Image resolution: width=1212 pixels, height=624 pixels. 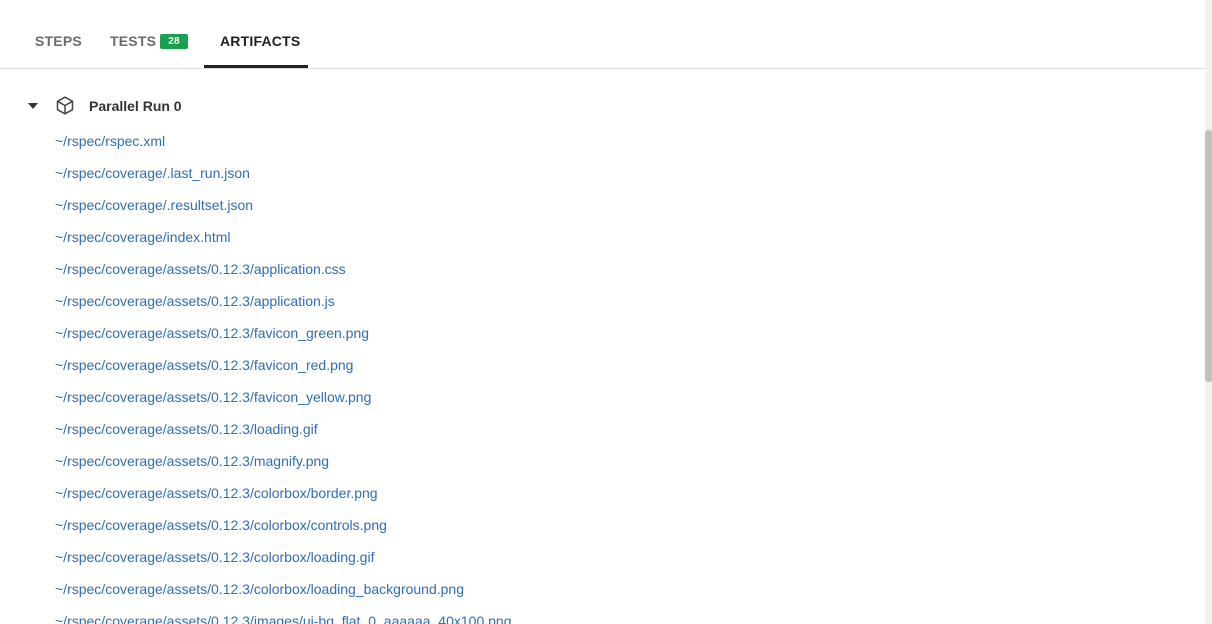 What do you see at coordinates (58, 41) in the screenshot?
I see `tab-steps-label: STEPS` at bounding box center [58, 41].